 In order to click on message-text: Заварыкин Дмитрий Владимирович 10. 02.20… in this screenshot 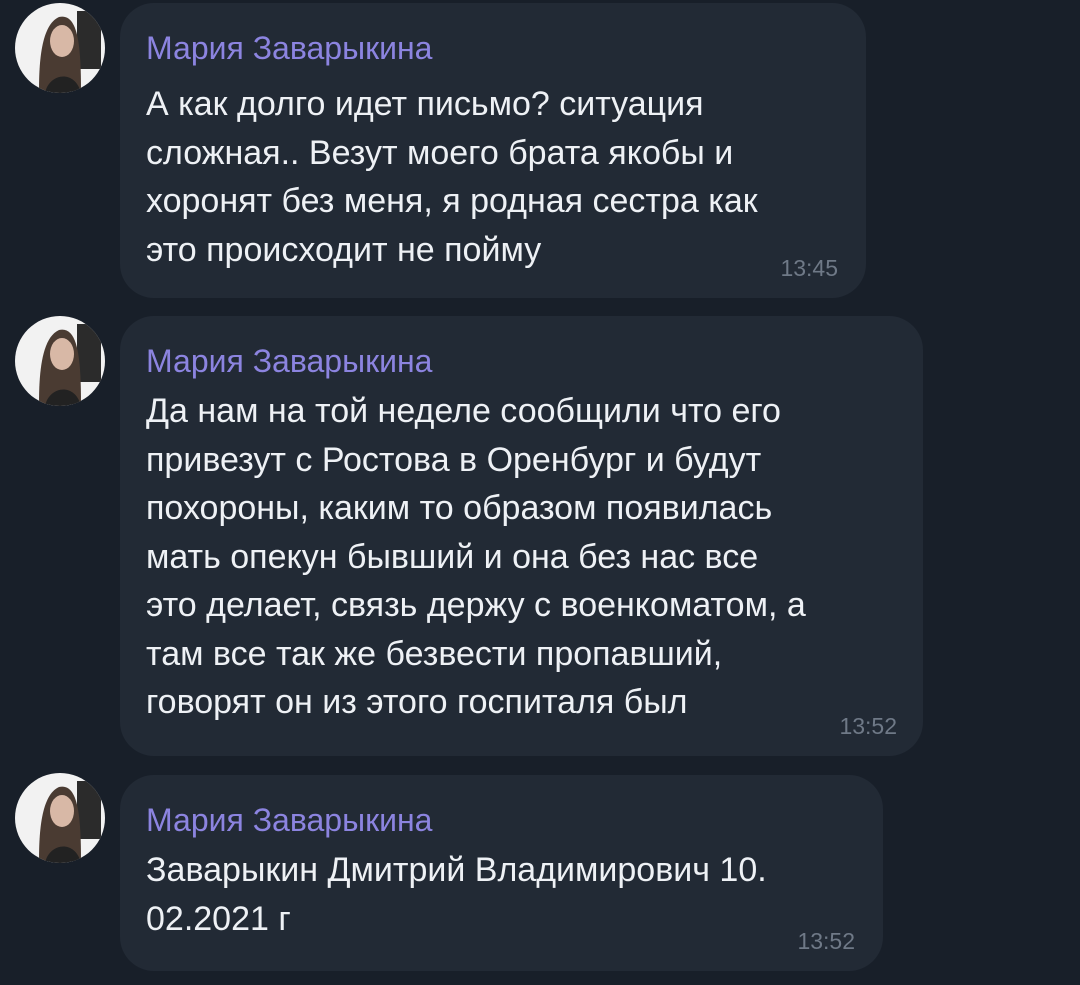, I will do `click(456, 894)`.